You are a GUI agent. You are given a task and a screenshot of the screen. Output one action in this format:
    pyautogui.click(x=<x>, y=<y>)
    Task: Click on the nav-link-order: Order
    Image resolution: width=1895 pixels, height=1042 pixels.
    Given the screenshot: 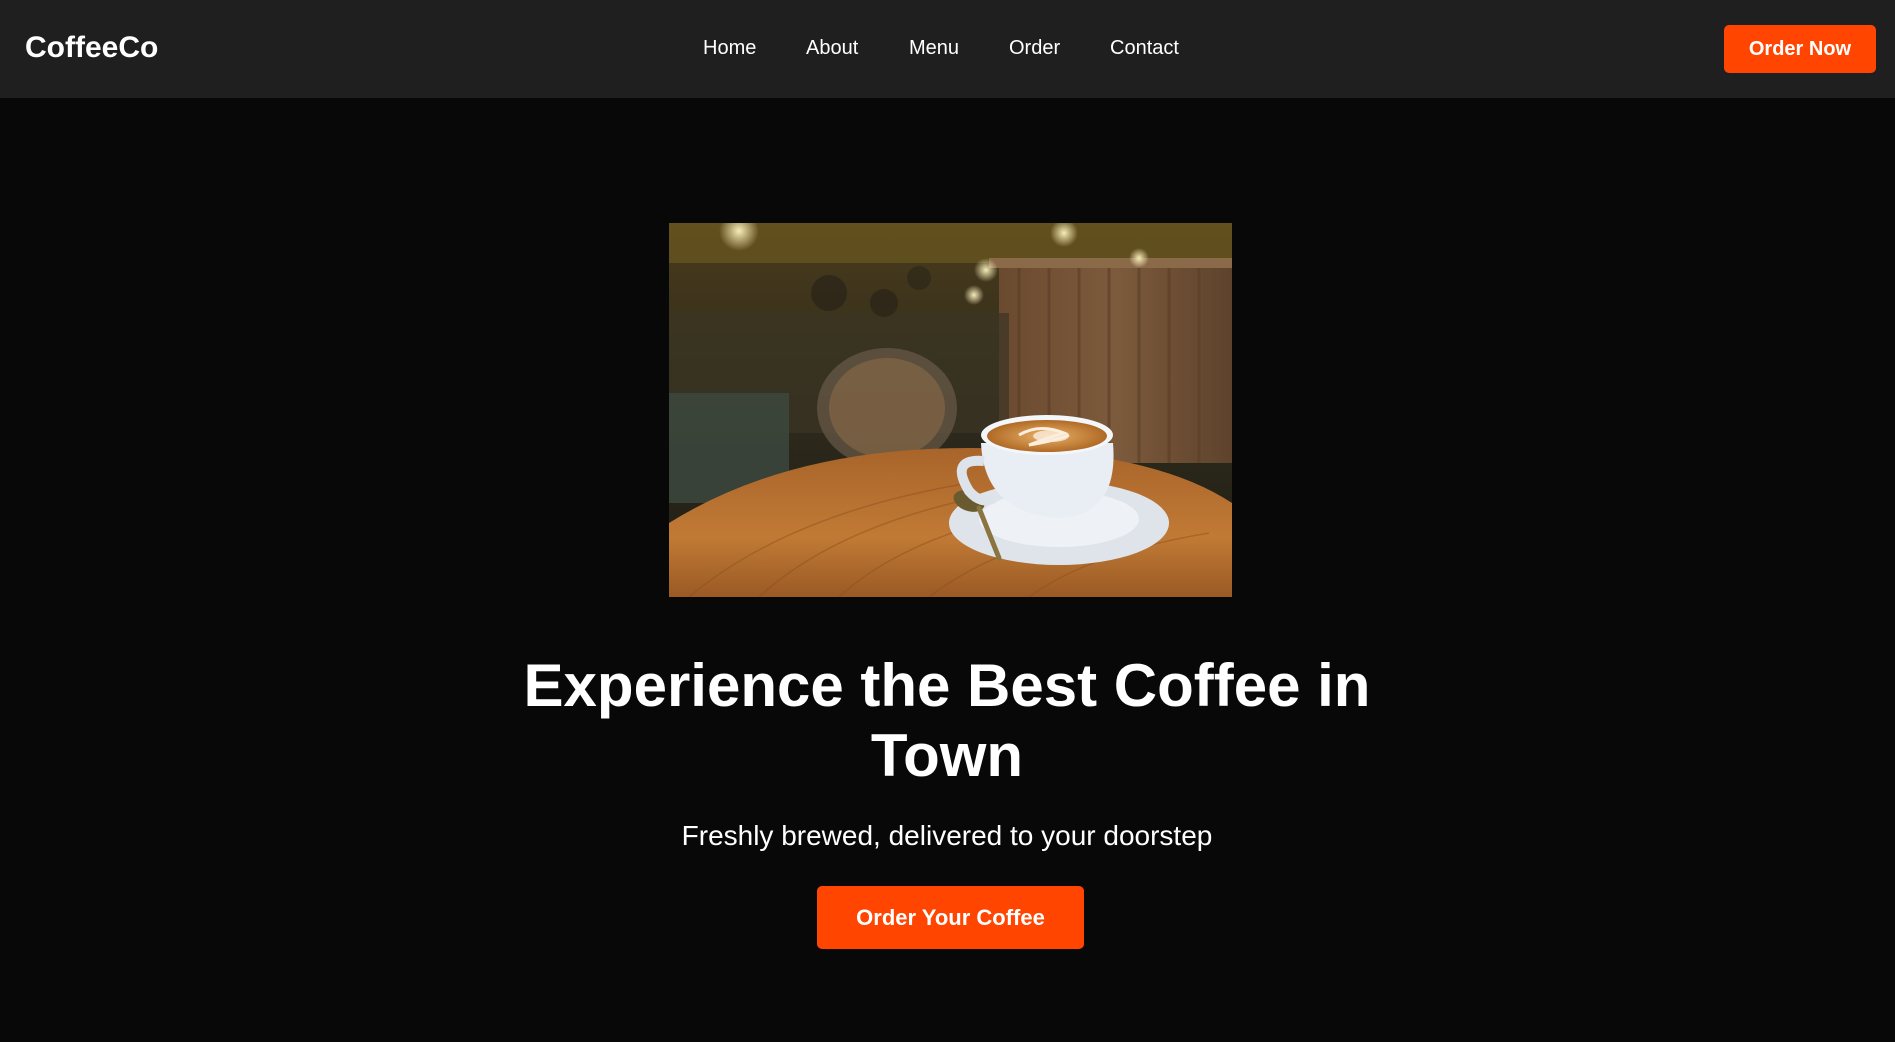 What is the action you would take?
    pyautogui.click(x=1034, y=48)
    